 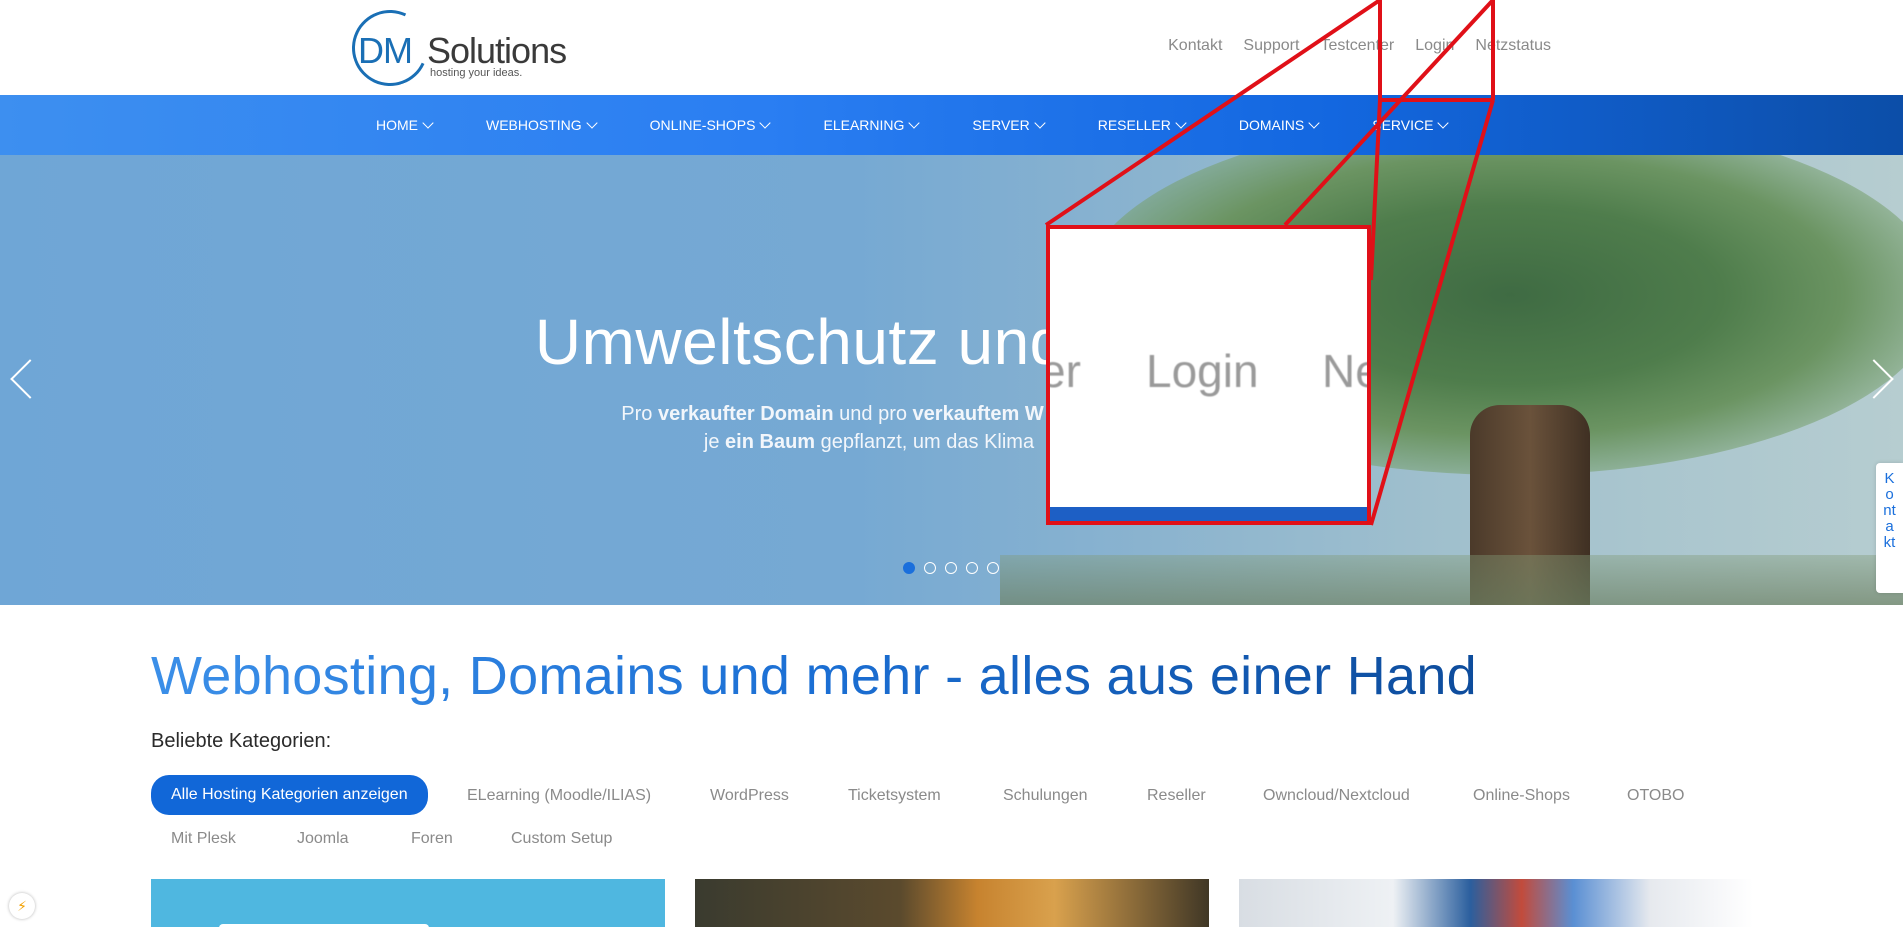 I want to click on hero-sub-bold: ein Baum, so click(x=770, y=442).